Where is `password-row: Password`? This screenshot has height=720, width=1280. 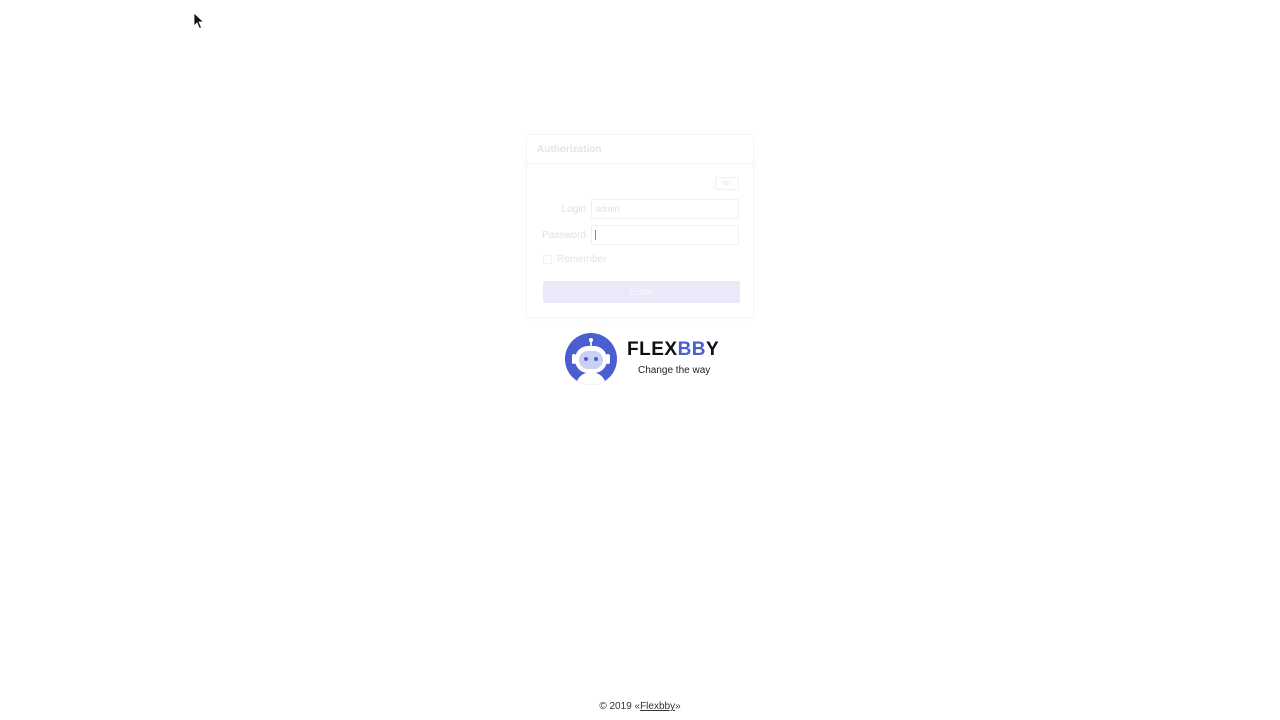 password-row: Password is located at coordinates (641, 235).